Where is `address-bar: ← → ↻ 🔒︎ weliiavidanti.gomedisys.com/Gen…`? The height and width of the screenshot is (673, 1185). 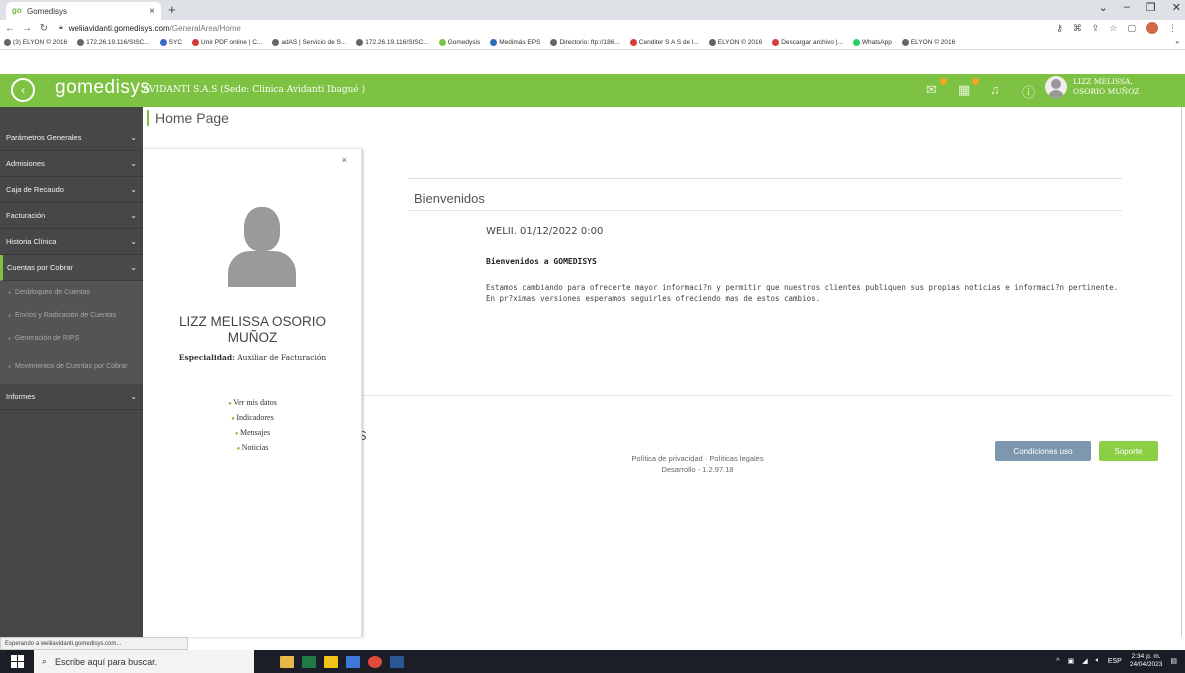 address-bar: ← → ↻ 🔒︎ weliiavidanti.gomedisys.com/Gen… is located at coordinates (592, 28).